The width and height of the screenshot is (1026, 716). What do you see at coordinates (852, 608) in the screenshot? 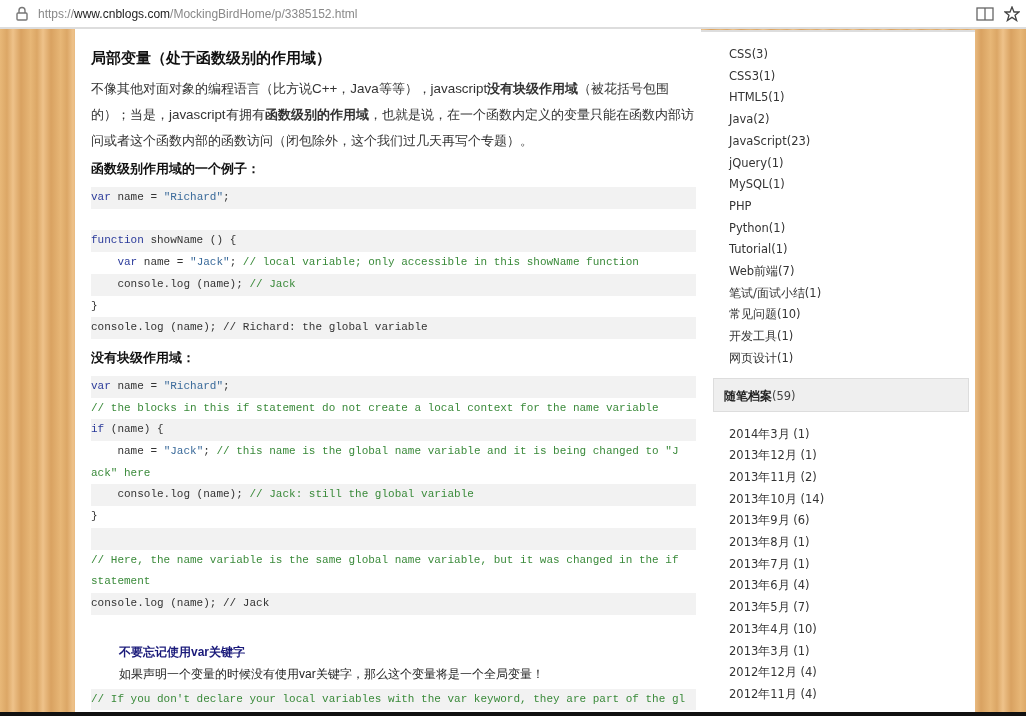
I see `archive-link: 2013年5月 (7)` at bounding box center [852, 608].